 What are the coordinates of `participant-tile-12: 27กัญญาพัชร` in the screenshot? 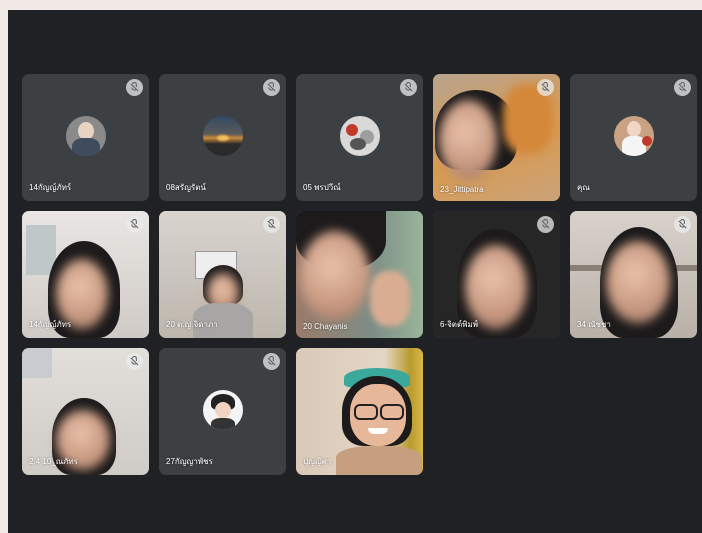 It's located at (222, 411).